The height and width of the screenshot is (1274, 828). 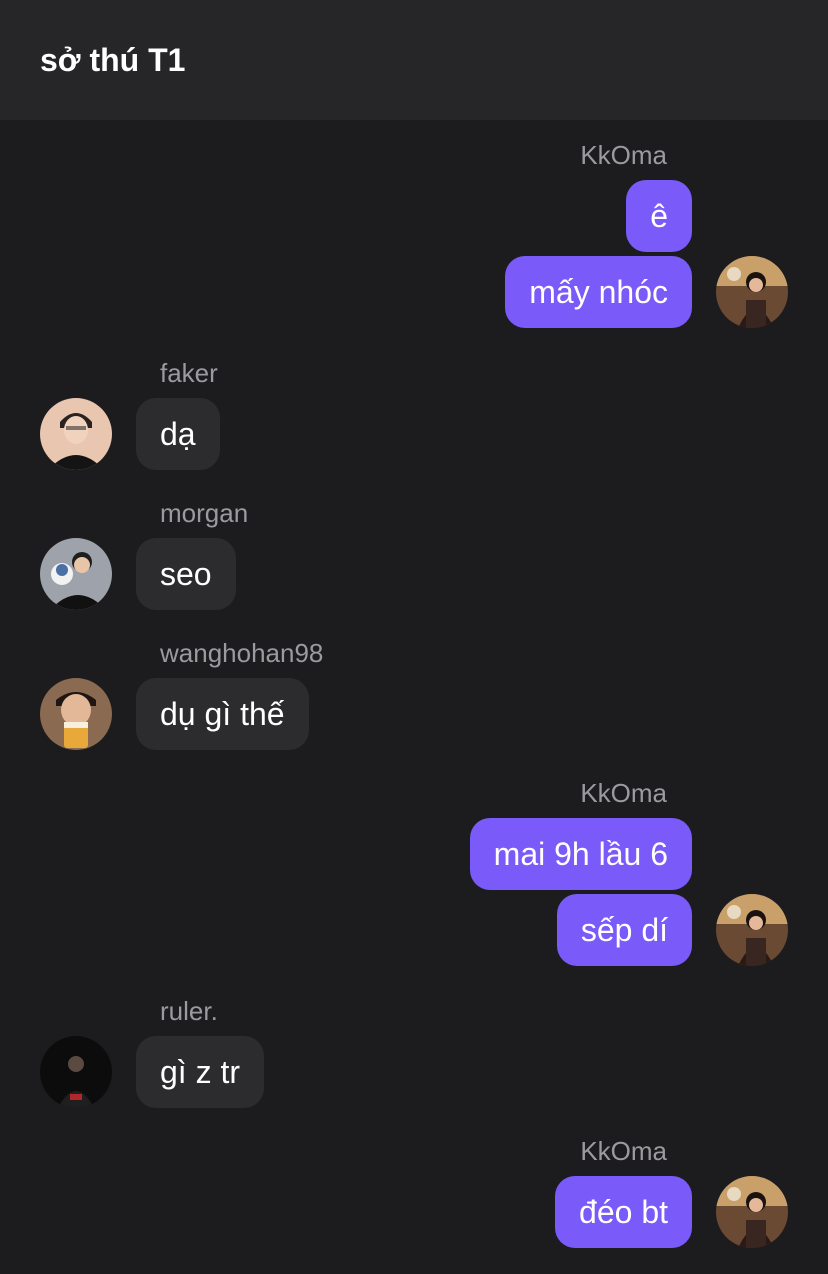 What do you see at coordinates (204, 513) in the screenshot?
I see `sender-name: morgan` at bounding box center [204, 513].